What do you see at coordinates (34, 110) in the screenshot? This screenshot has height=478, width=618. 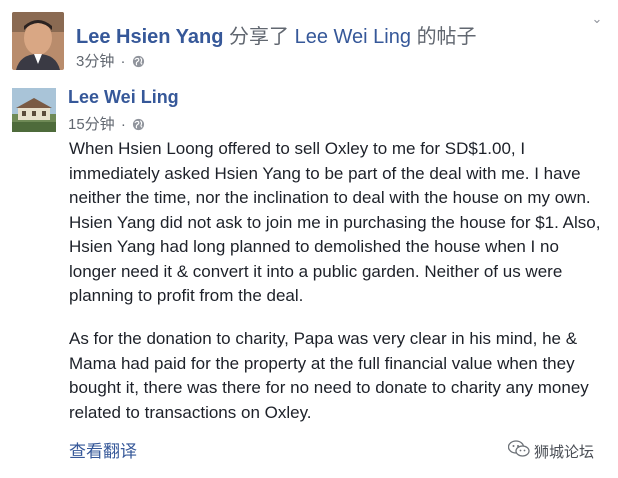 I see `author-avatar` at bounding box center [34, 110].